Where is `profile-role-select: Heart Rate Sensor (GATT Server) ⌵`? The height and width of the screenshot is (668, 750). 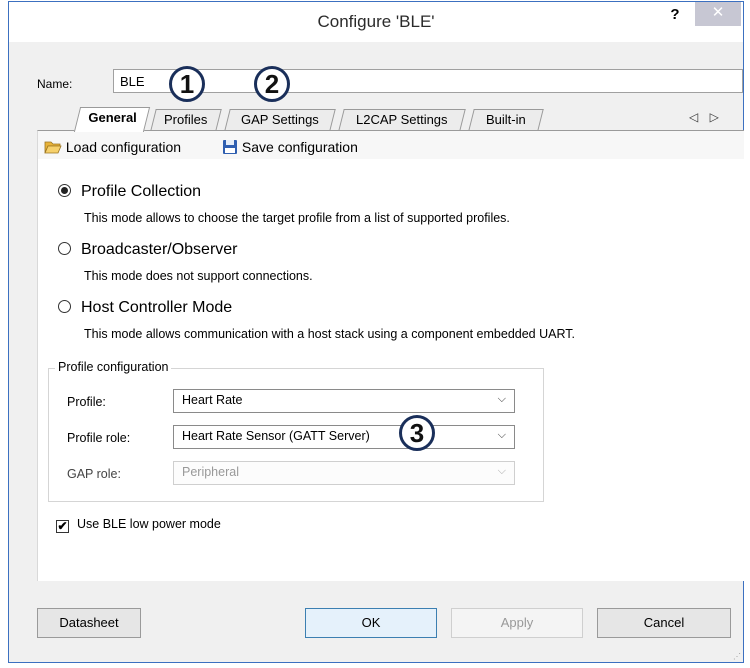
profile-role-select: Heart Rate Sensor (GATT Server) ⌵ is located at coordinates (344, 437).